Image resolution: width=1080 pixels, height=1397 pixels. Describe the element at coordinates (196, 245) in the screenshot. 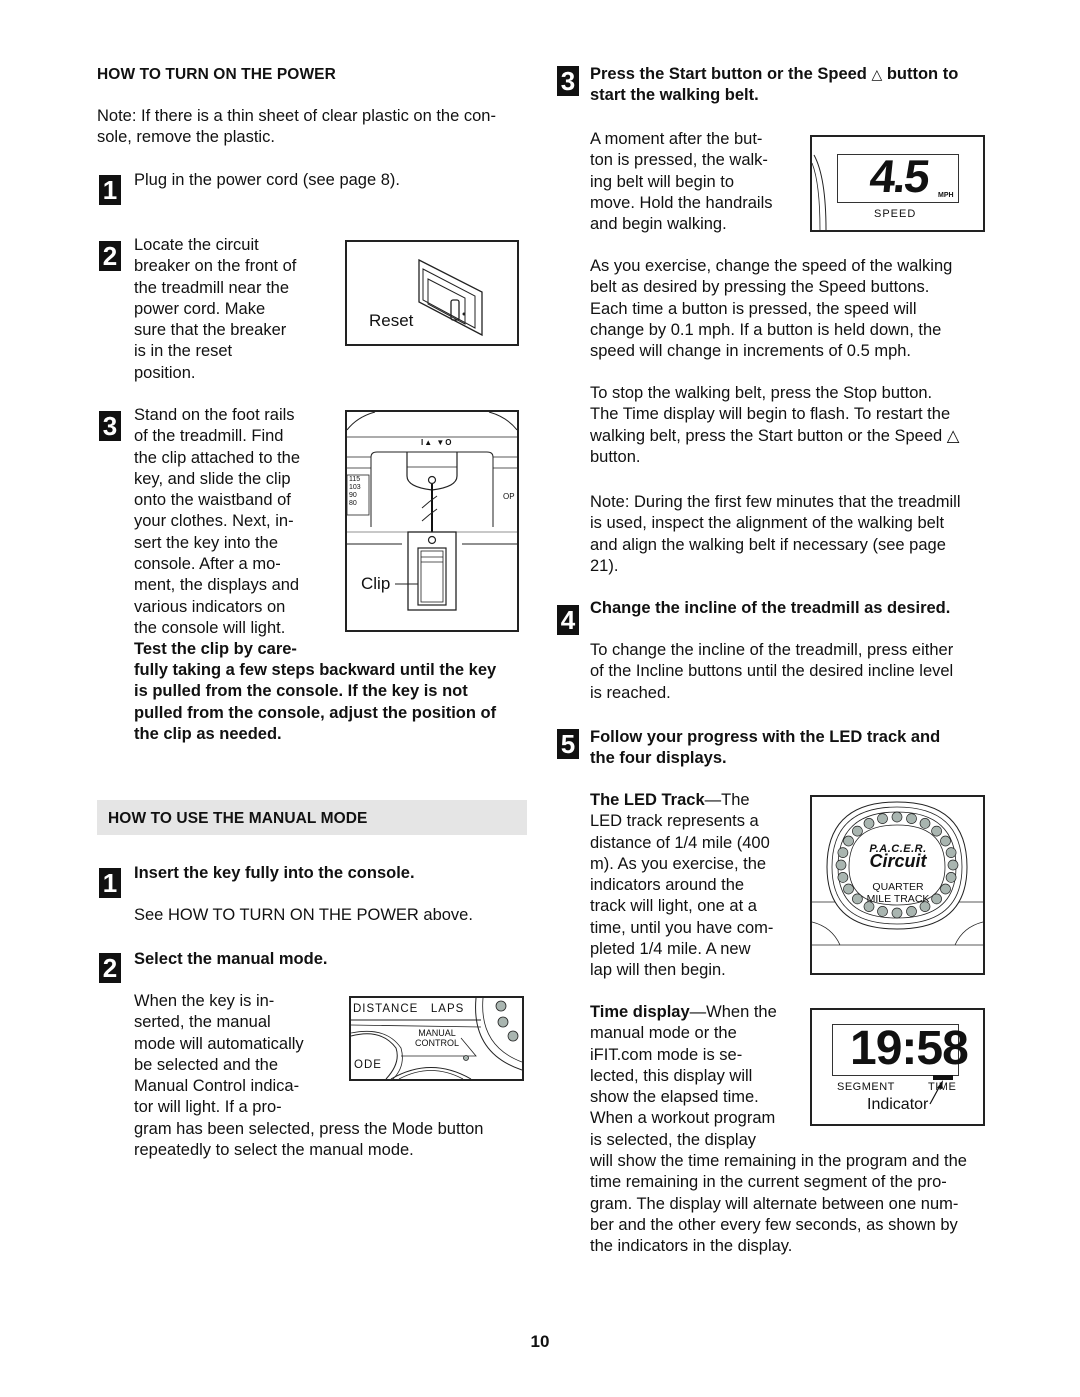

I see `line: Locate the circuit` at that location.